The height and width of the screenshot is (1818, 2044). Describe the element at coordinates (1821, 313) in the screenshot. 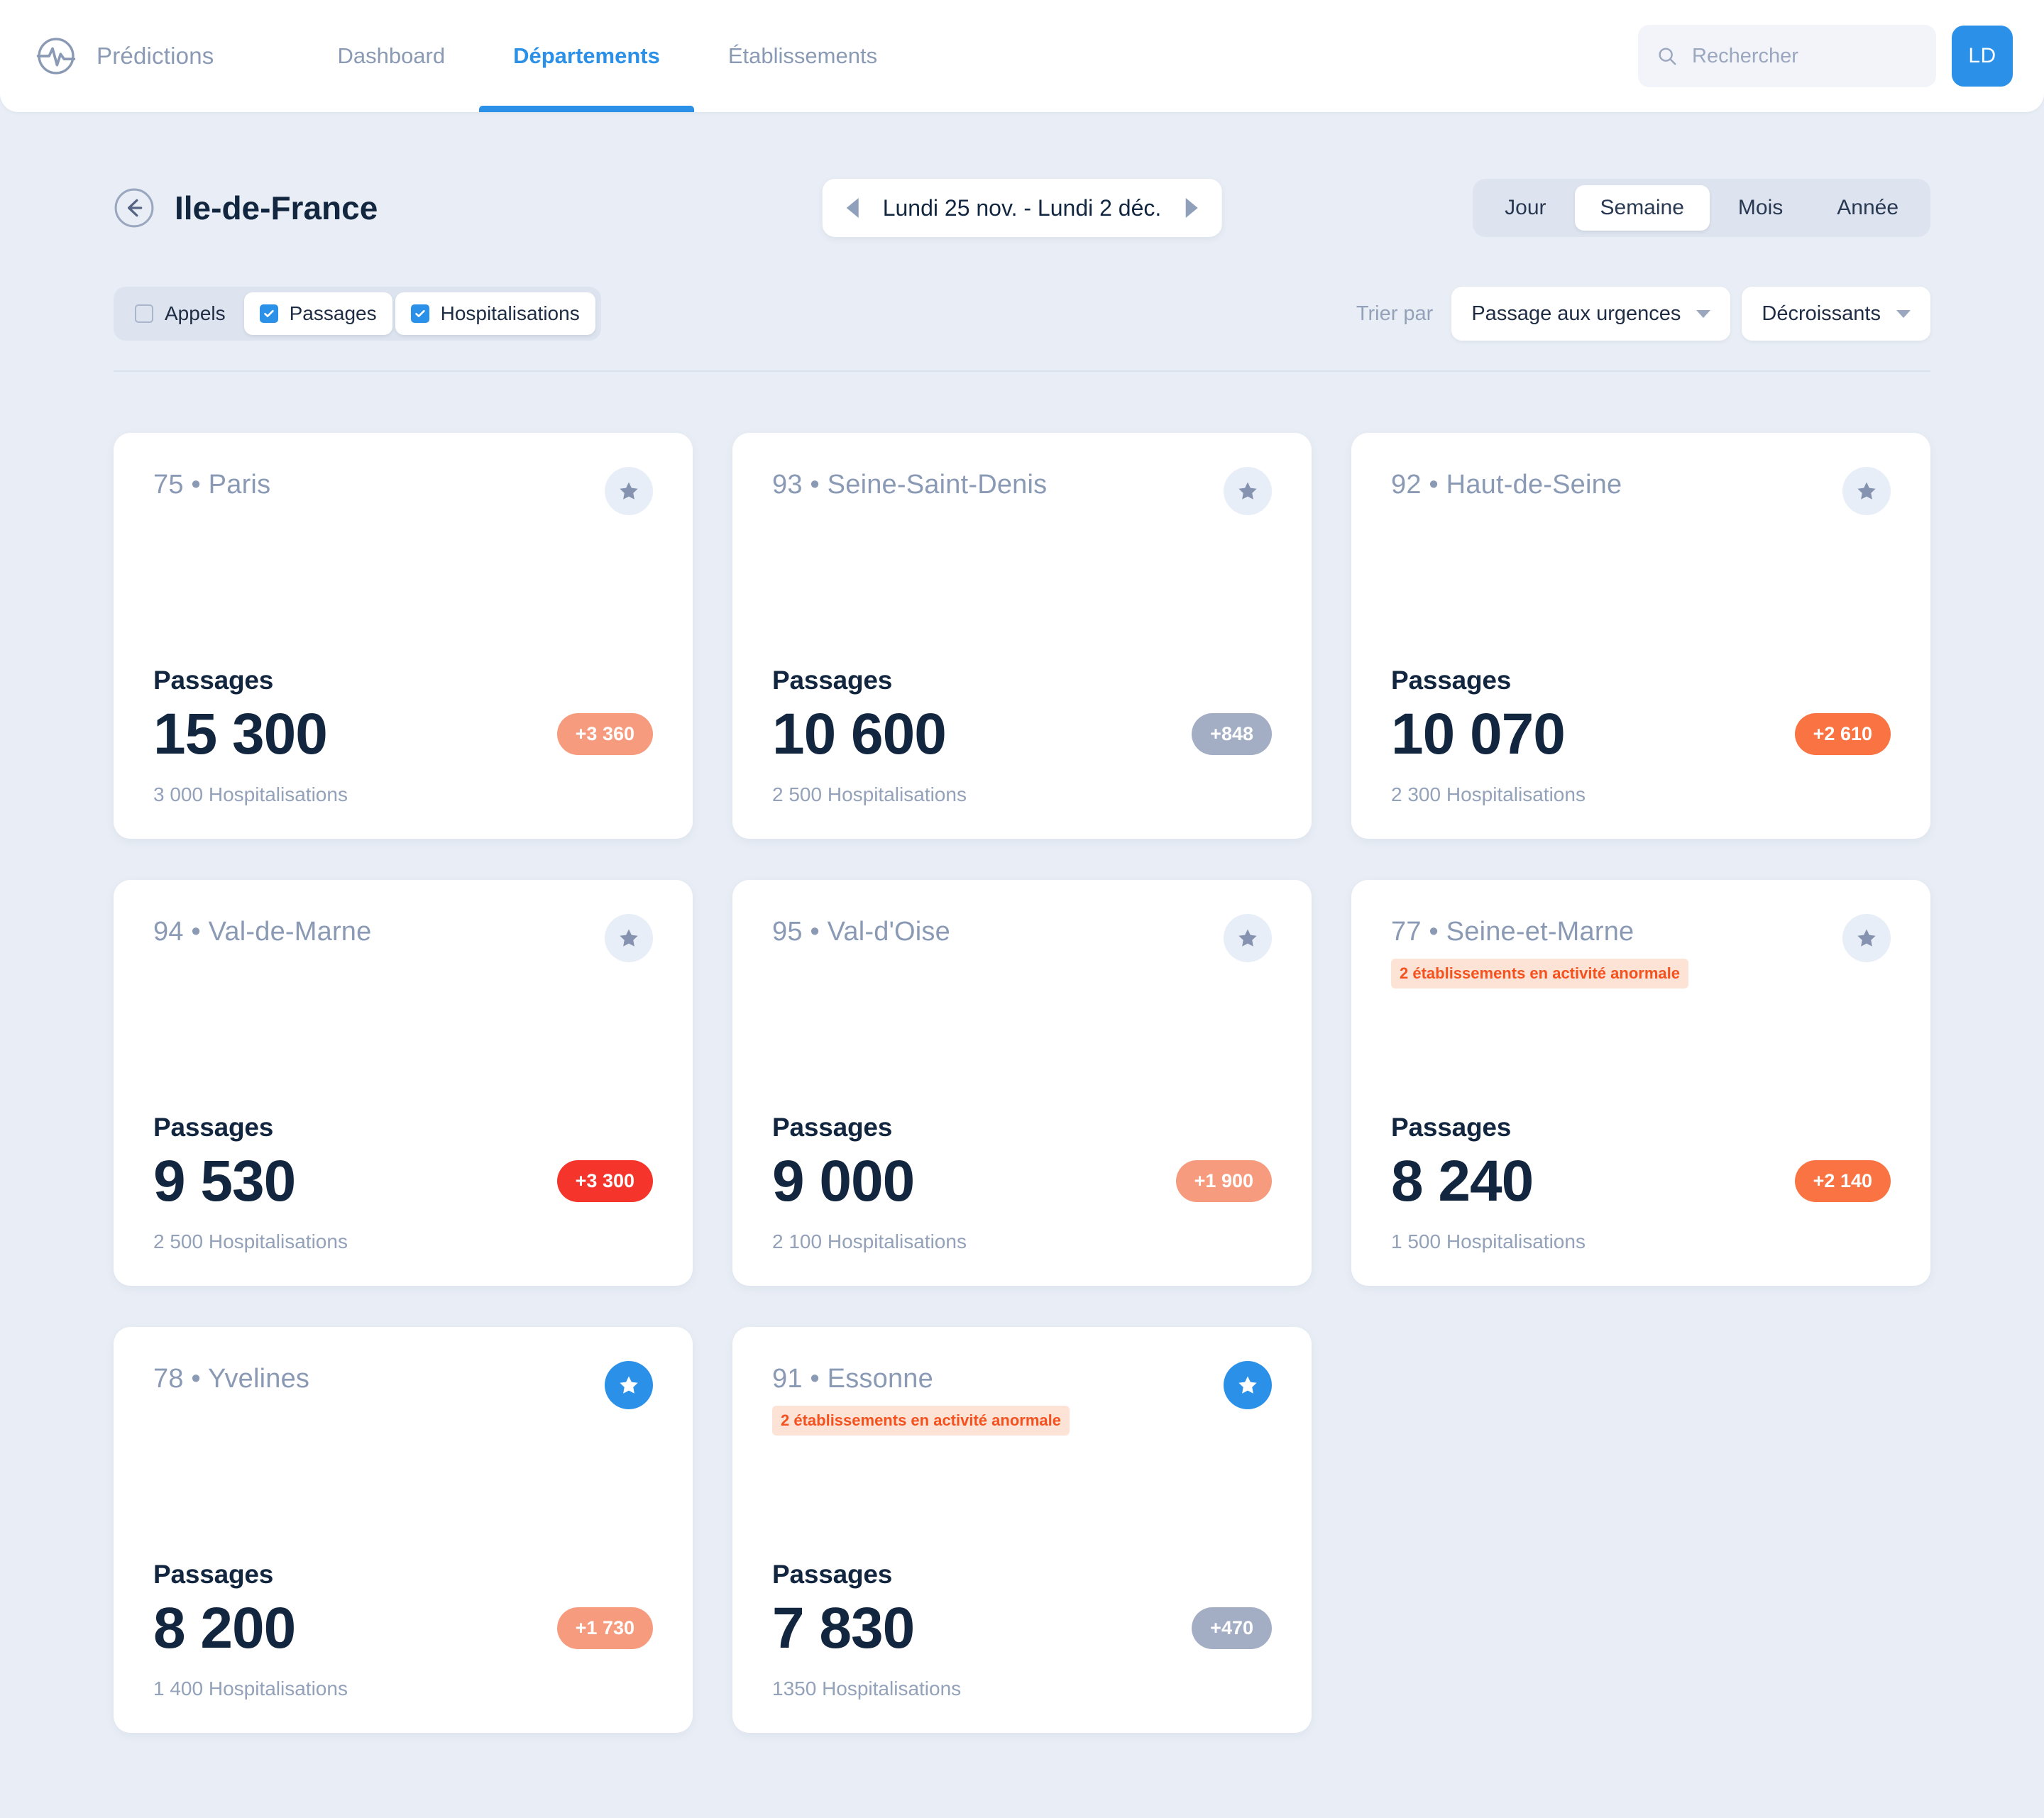

I see `sort-direction-value: Décroissants` at that location.